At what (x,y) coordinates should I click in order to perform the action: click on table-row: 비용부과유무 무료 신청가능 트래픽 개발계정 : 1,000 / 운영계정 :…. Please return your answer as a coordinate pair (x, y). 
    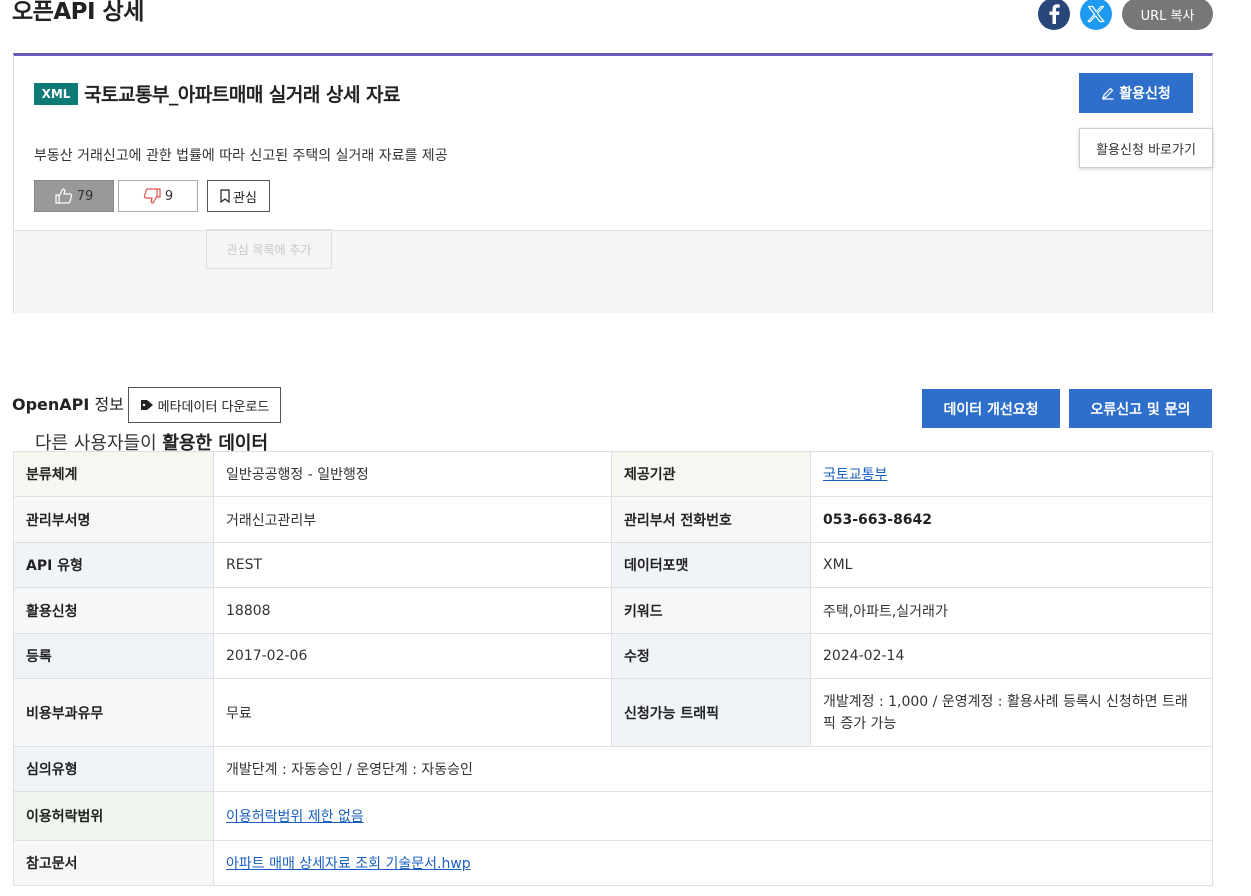
    Looking at the image, I should click on (613, 712).